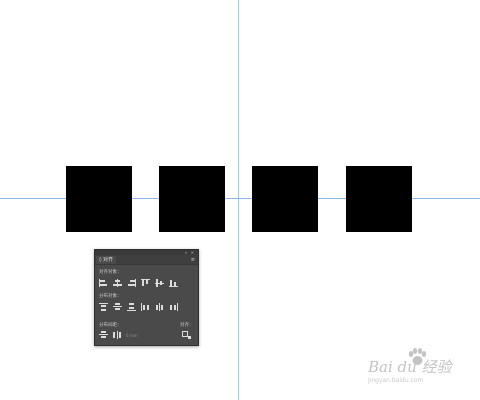 The image size is (480, 400). What do you see at coordinates (138, 283) in the screenshot?
I see `align-objects-row` at bounding box center [138, 283].